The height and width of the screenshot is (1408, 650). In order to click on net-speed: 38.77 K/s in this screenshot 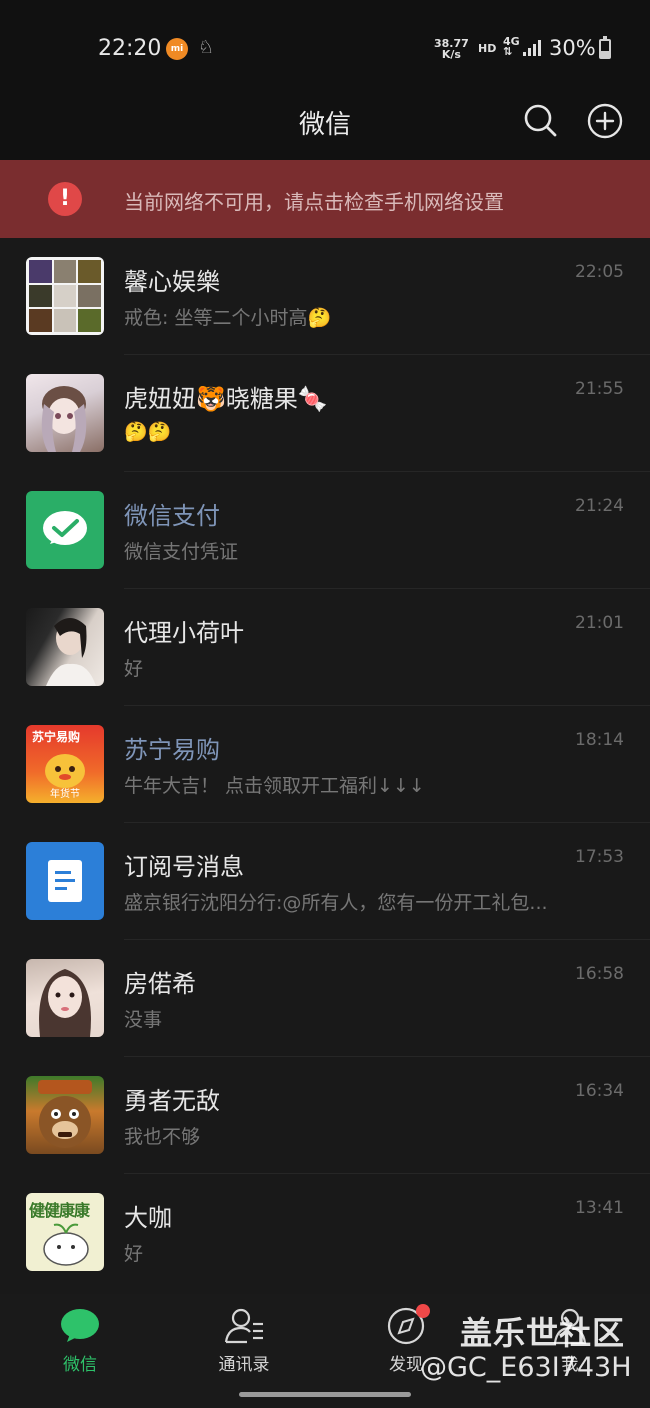, I will do `click(451, 49)`.